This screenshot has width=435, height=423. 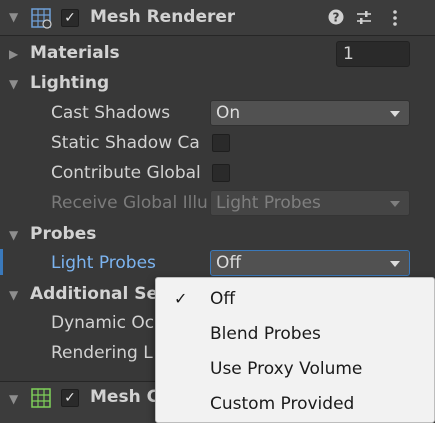 What do you see at coordinates (41, 18) in the screenshot?
I see `mesh-renderer-icon` at bounding box center [41, 18].